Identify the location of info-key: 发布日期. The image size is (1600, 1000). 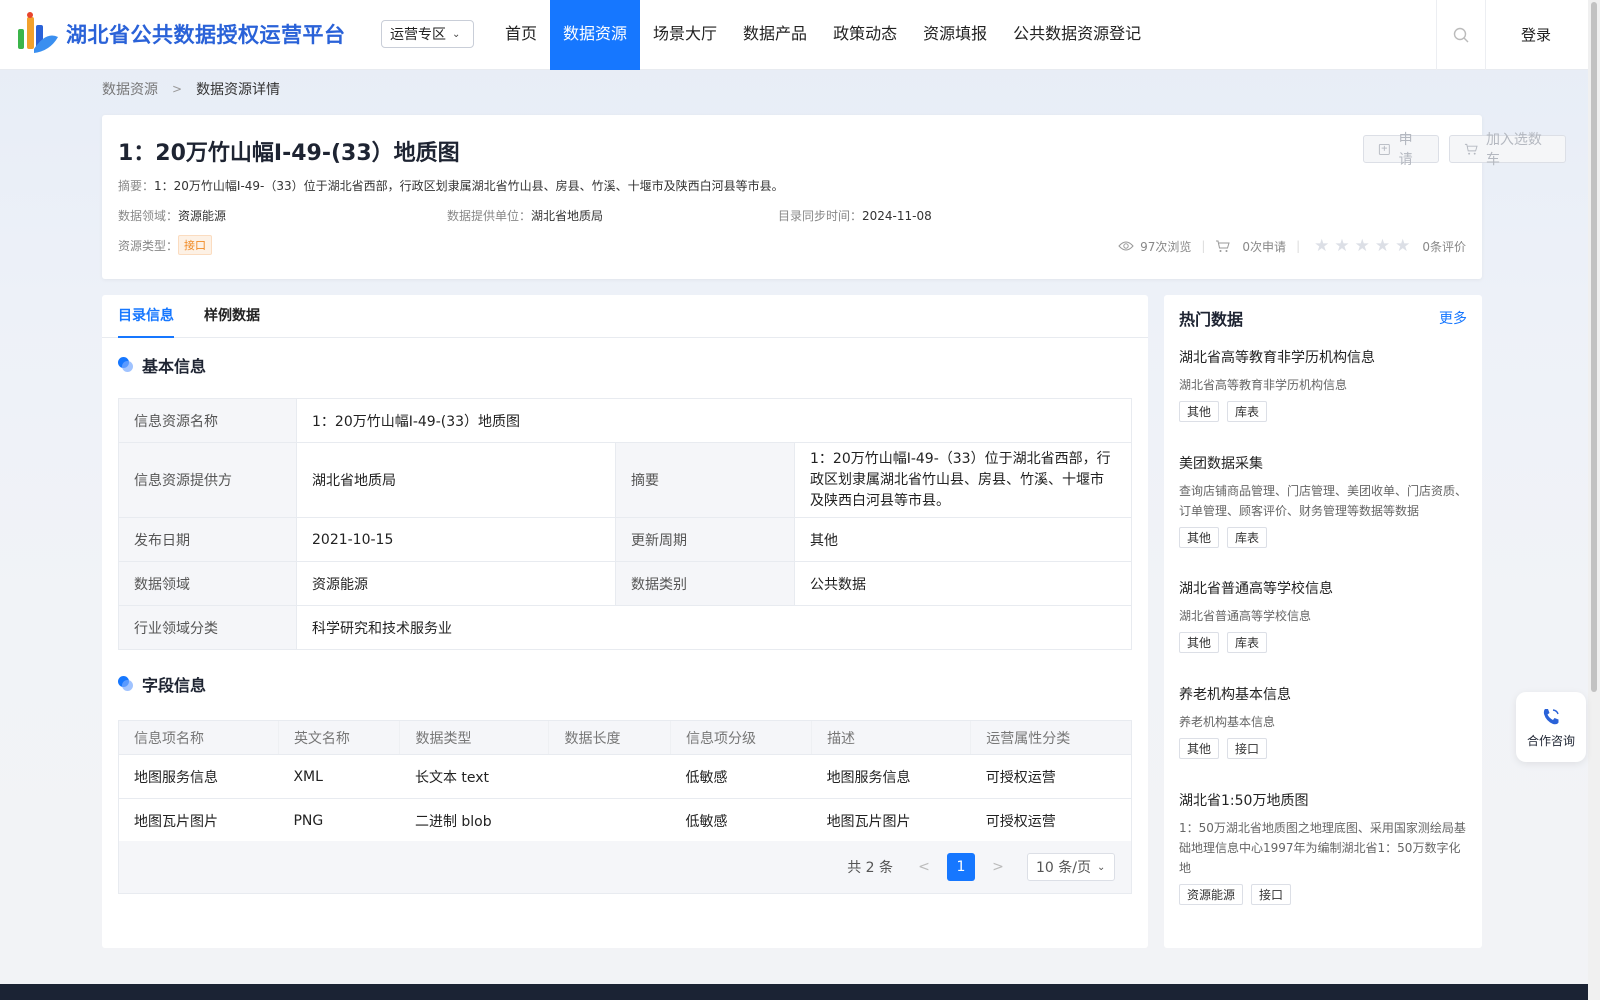
(207, 539).